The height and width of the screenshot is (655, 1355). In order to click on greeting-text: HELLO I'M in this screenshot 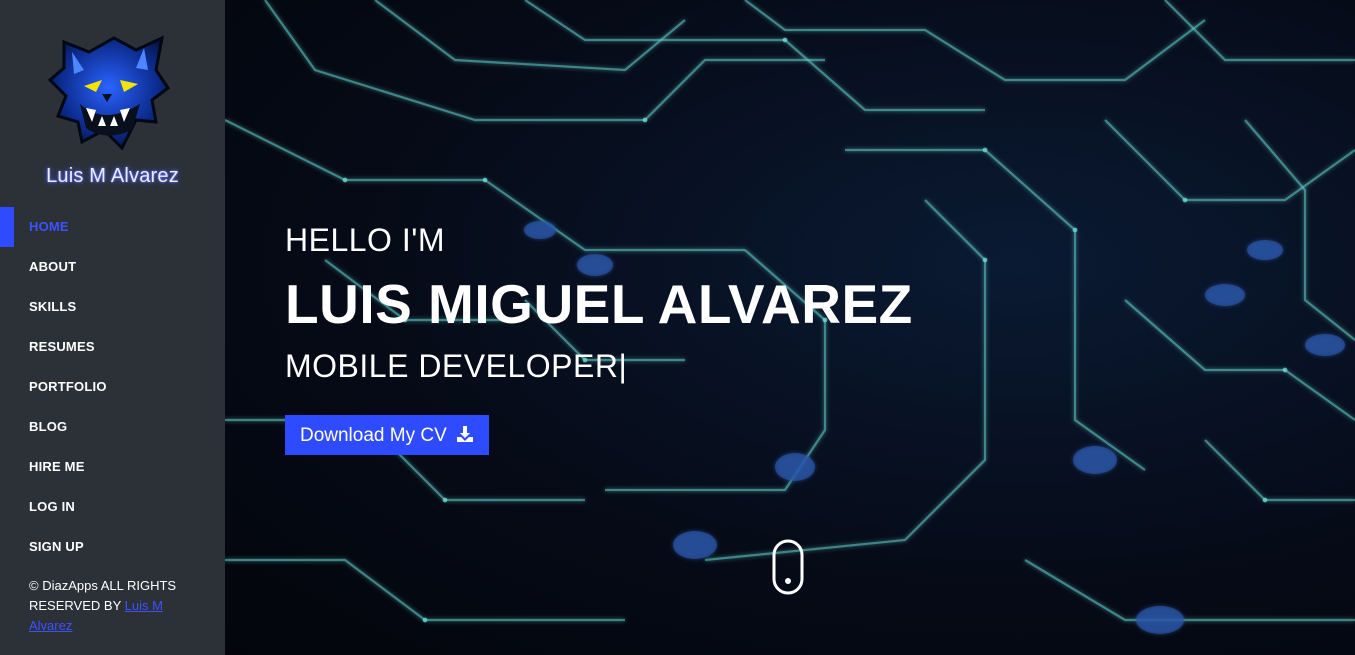, I will do `click(365, 240)`.